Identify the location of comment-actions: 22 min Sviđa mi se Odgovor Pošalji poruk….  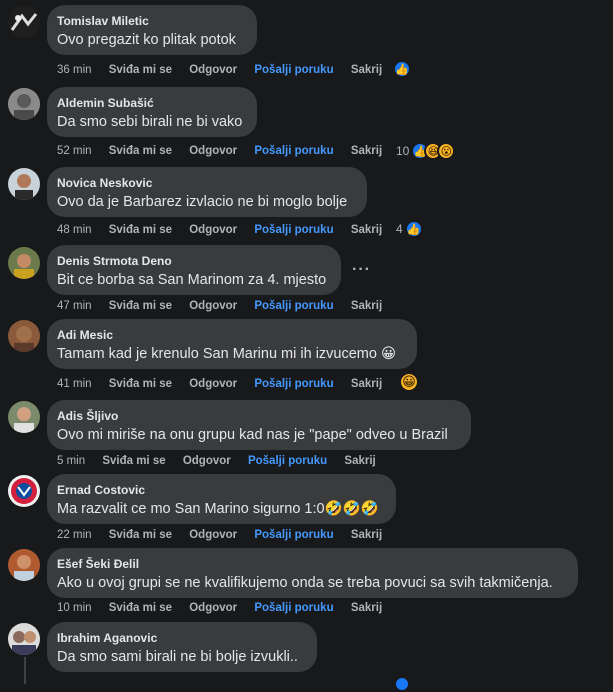
(226, 535).